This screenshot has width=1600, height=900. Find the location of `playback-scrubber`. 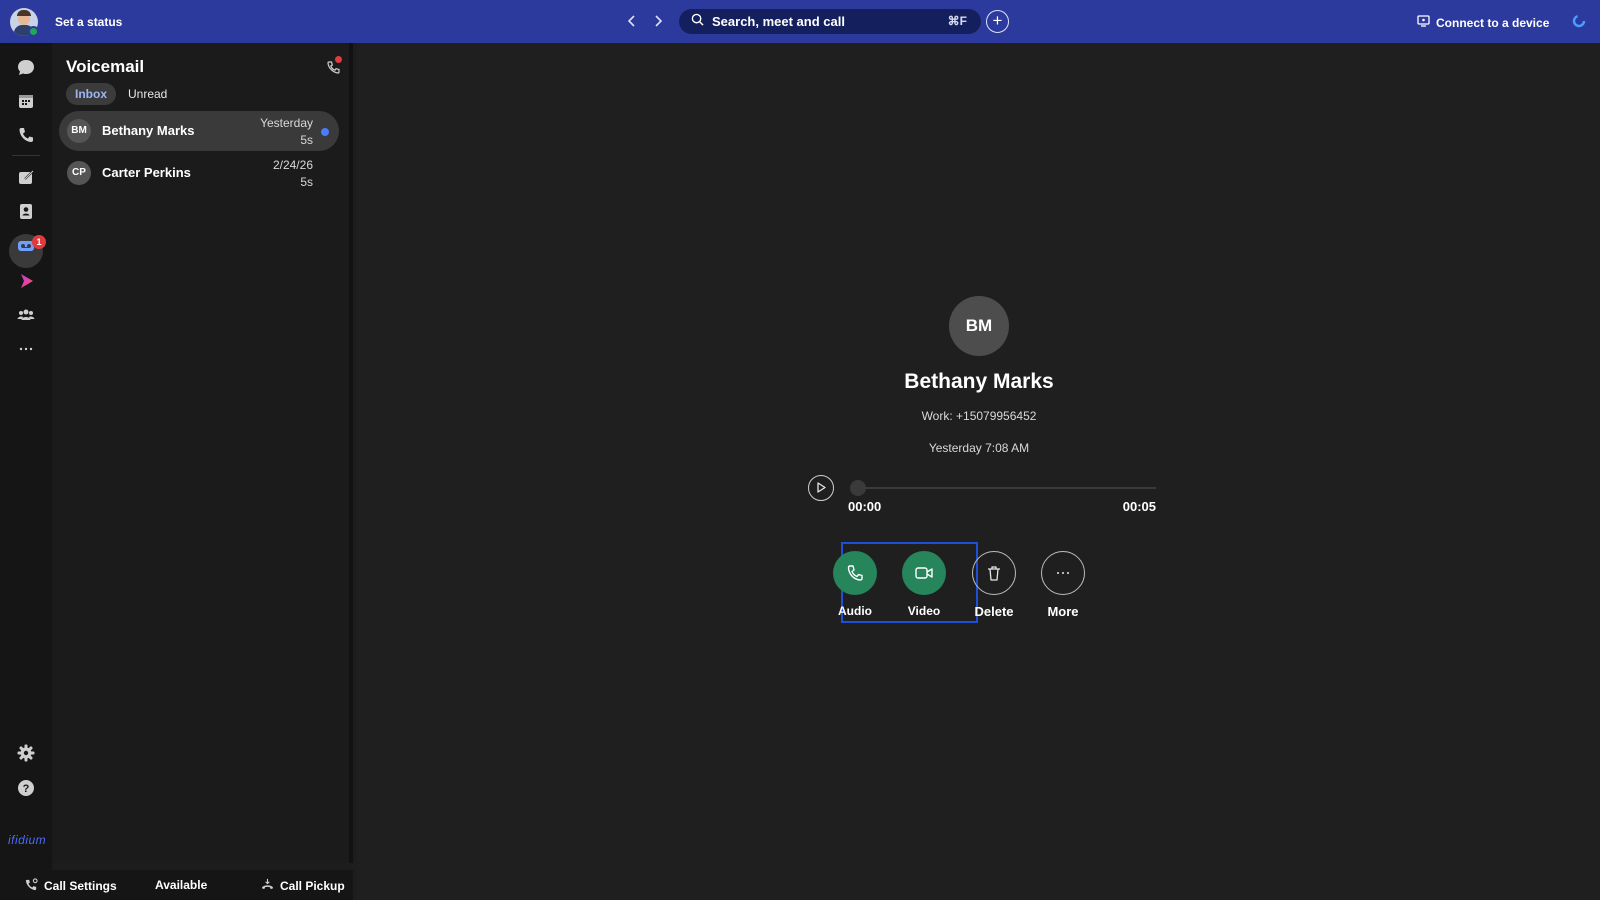

playback-scrubber is located at coordinates (858, 488).